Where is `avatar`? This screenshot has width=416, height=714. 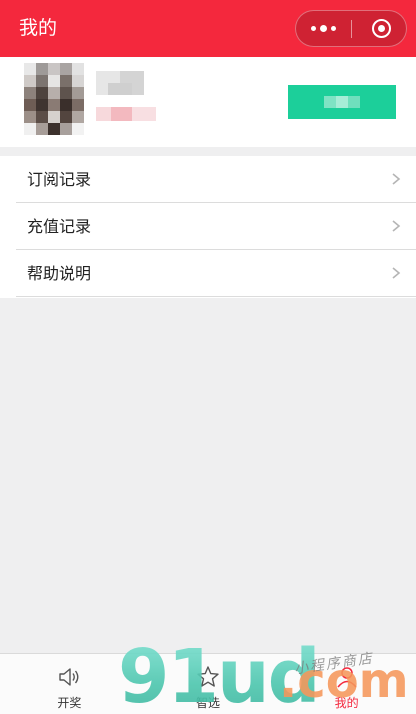 avatar is located at coordinates (54, 99).